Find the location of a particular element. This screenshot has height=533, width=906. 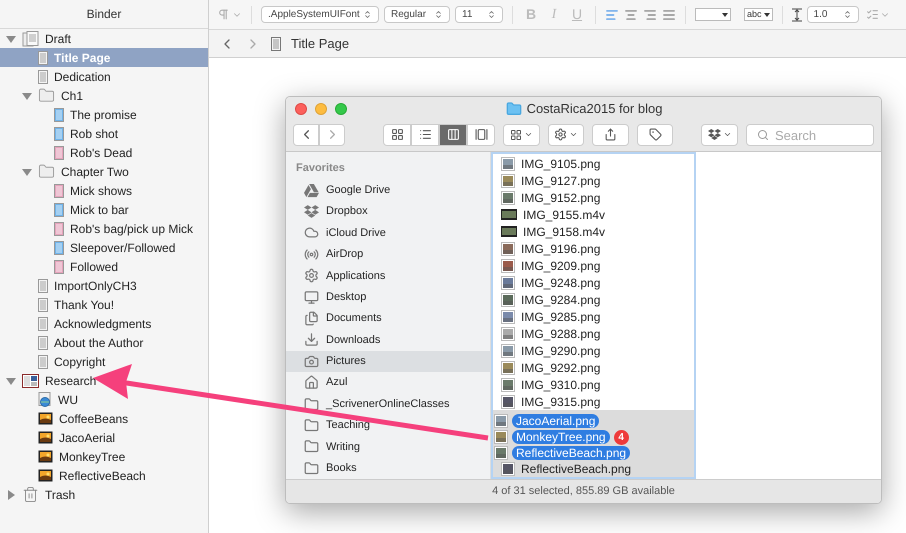

file-name: IMG_9248.png is located at coordinates (560, 283).